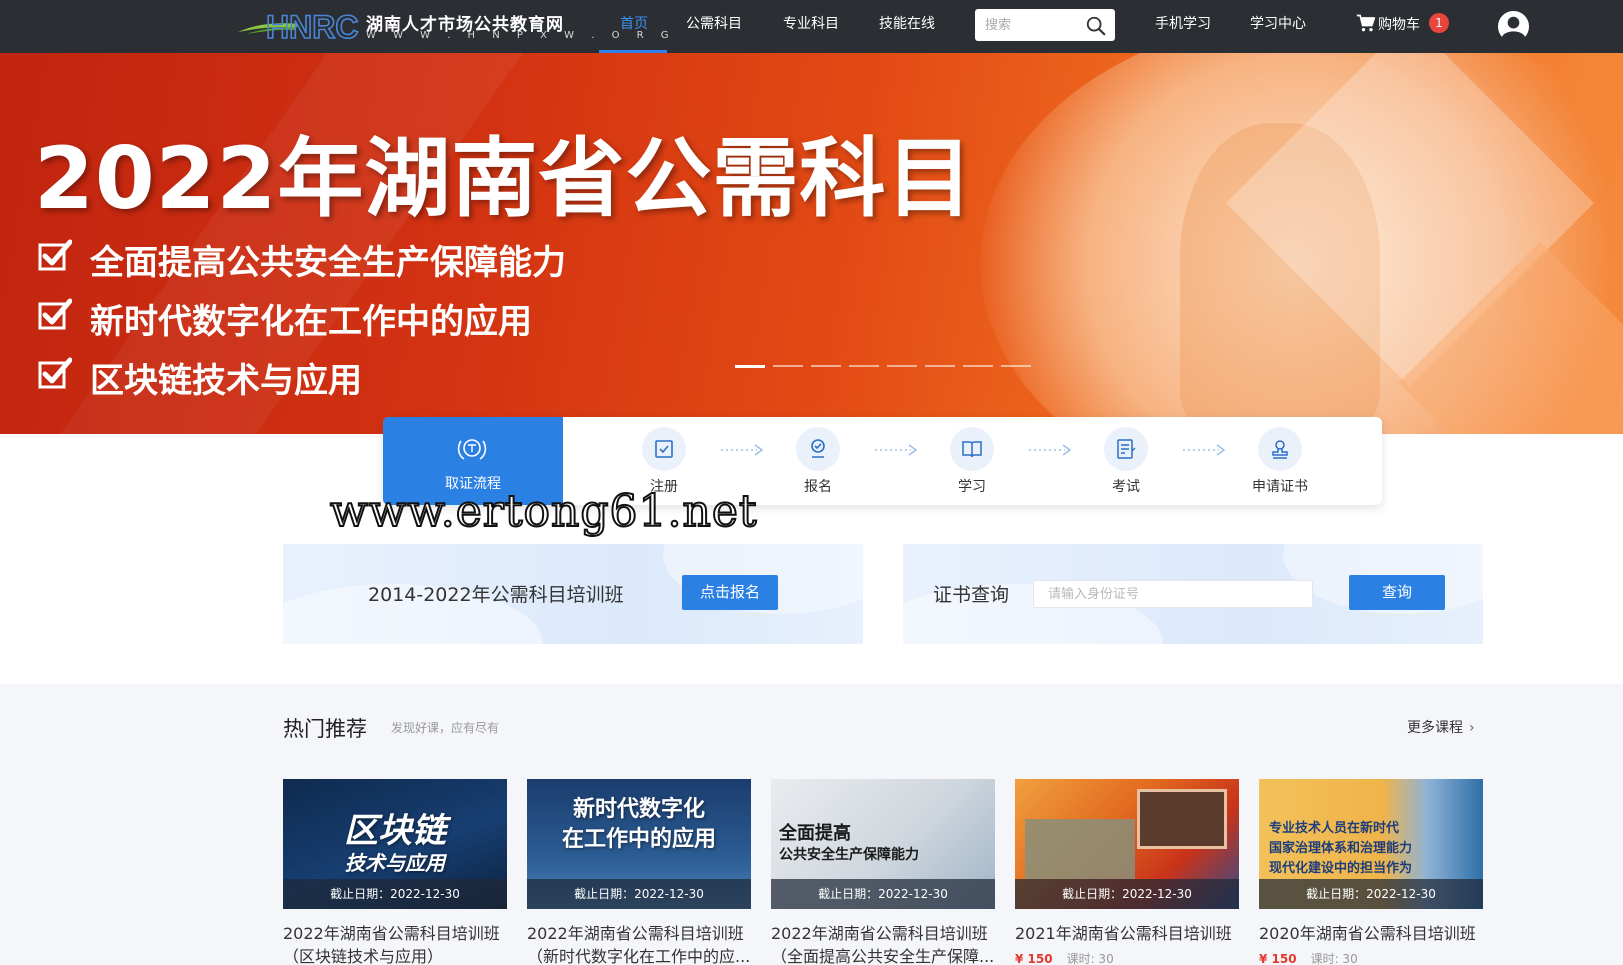 The image size is (1623, 965). What do you see at coordinates (1439, 23) in the screenshot?
I see `cart-count-badge: 1` at bounding box center [1439, 23].